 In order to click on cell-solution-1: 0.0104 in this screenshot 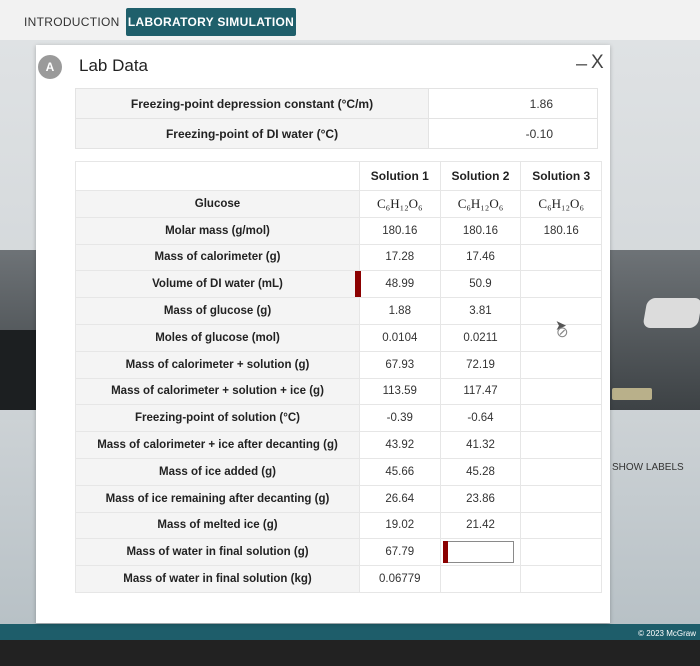, I will do `click(400, 337)`.